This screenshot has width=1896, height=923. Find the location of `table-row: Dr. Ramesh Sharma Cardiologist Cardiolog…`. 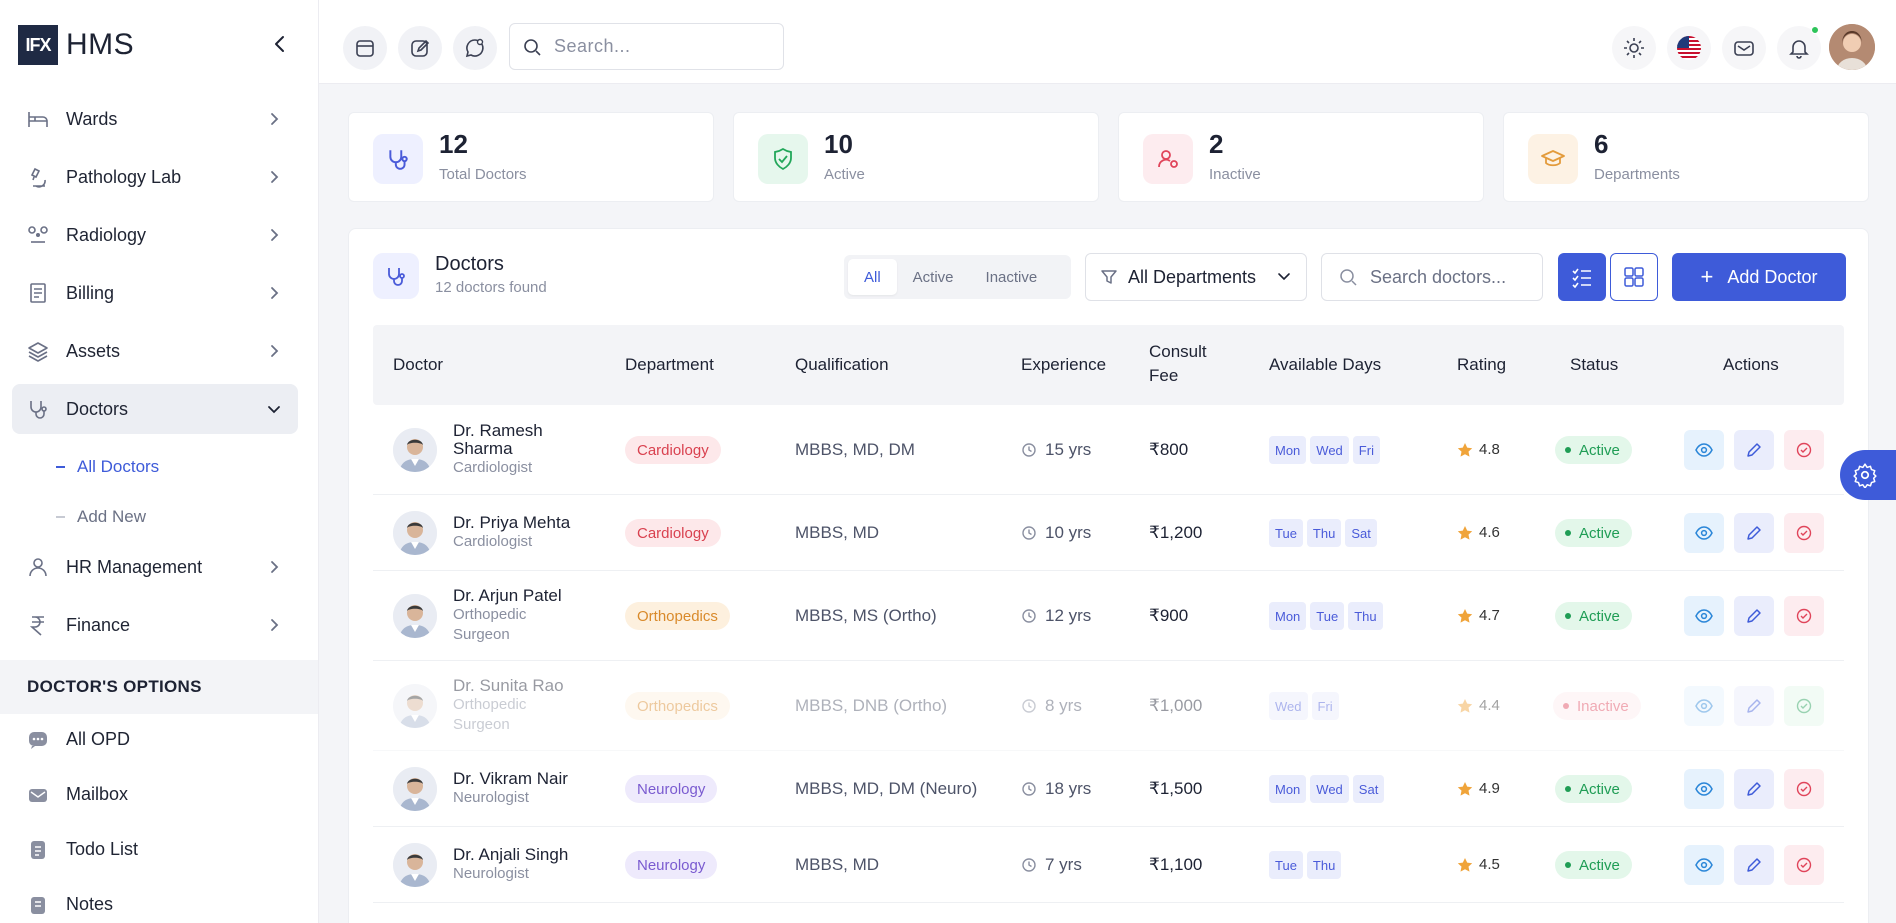

table-row: Dr. Ramesh Sharma Cardiologist Cardiolog… is located at coordinates (1108, 450).